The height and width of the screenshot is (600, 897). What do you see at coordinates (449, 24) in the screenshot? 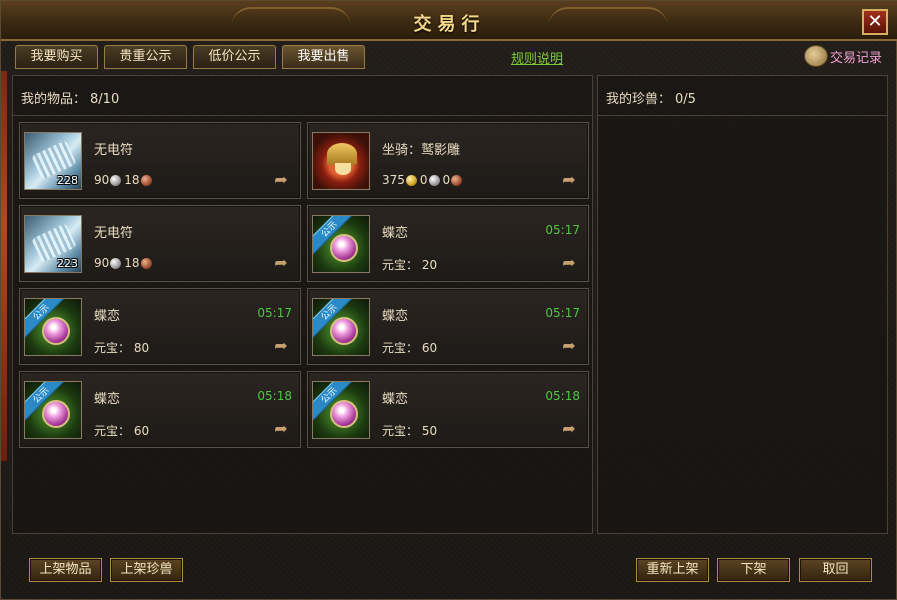
I see `window-title: 交易行` at bounding box center [449, 24].